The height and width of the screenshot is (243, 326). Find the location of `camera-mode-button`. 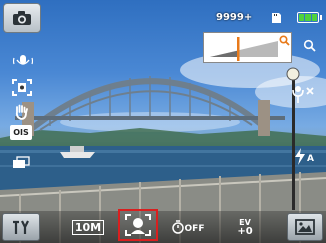

camera-mode-button is located at coordinates (22, 18).